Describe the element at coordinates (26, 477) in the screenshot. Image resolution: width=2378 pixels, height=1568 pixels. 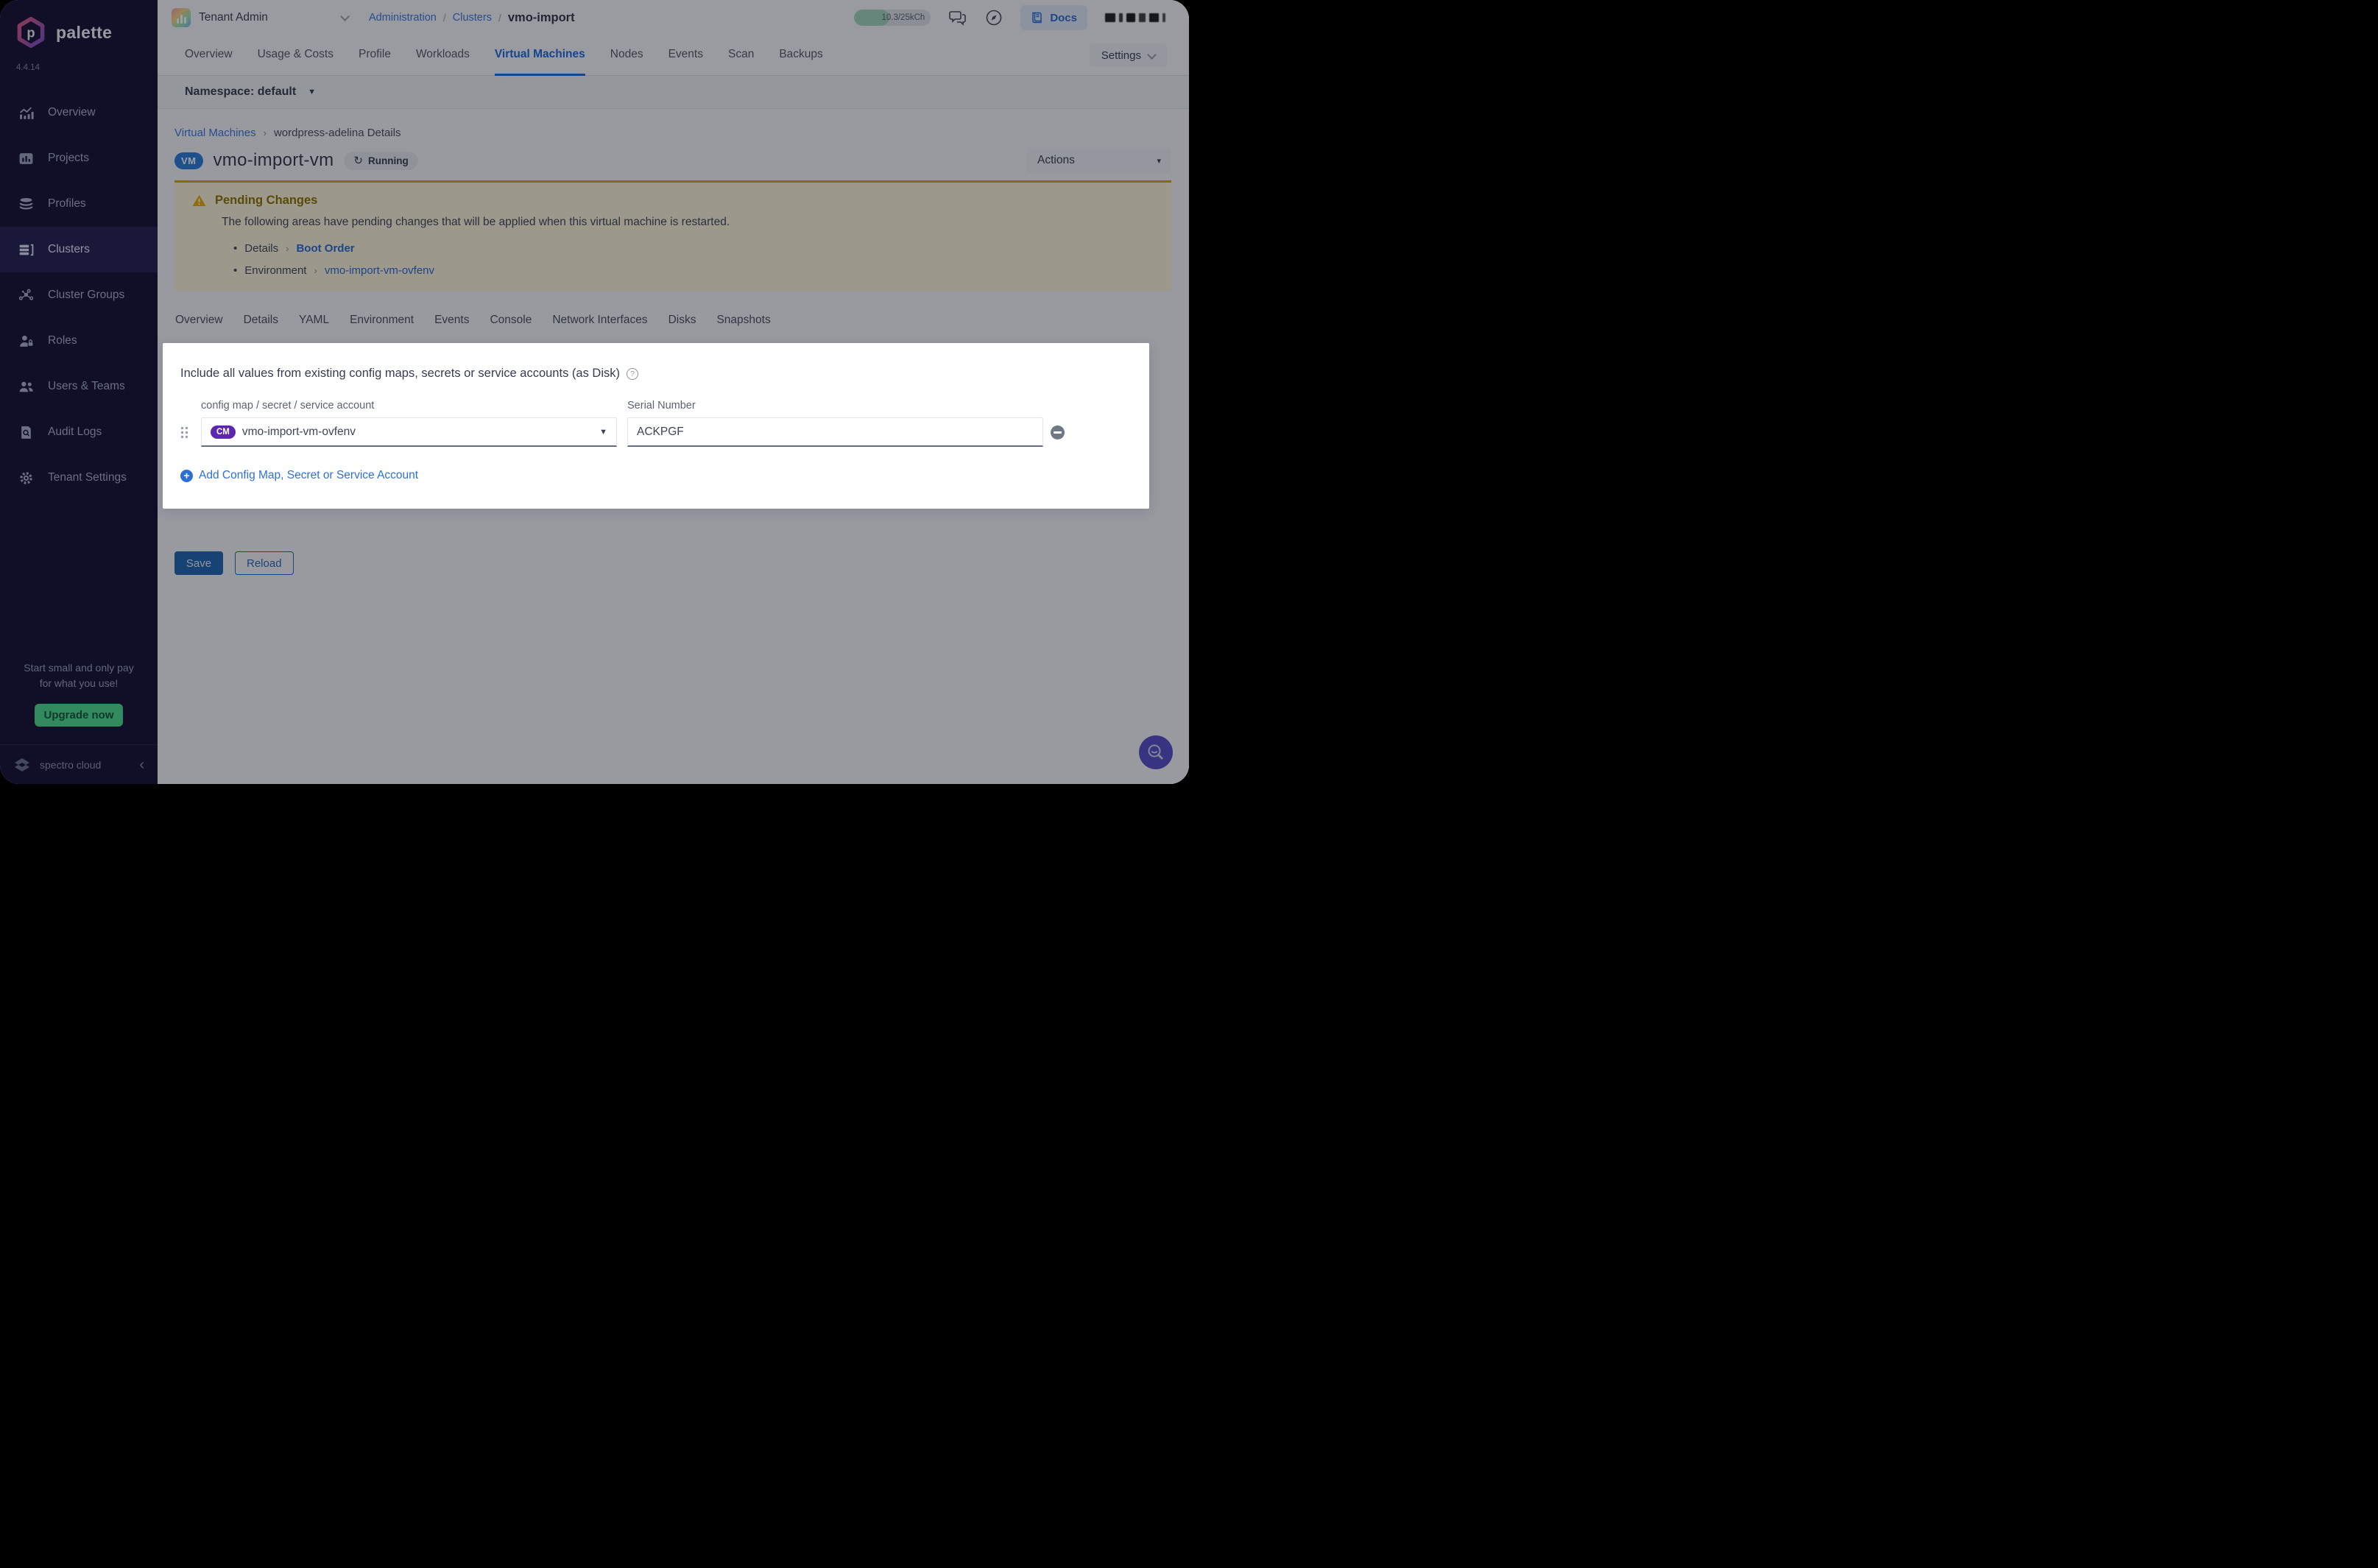
I see `tenant-settings-icon` at that location.